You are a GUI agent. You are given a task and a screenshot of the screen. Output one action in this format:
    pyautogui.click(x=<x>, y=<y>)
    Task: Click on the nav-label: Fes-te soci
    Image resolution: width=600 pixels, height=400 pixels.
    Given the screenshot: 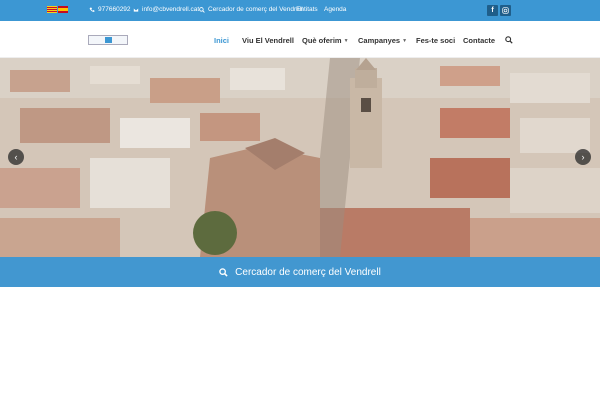 What is the action you would take?
    pyautogui.click(x=436, y=40)
    